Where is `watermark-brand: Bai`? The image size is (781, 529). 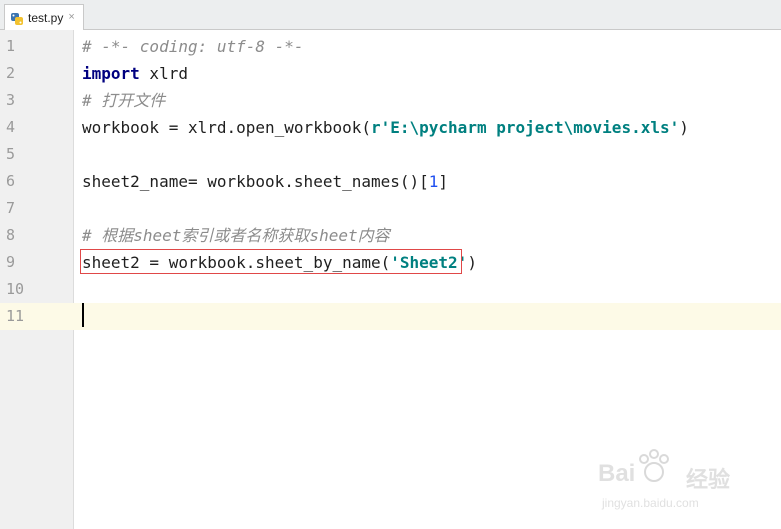 watermark-brand: Bai is located at coordinates (617, 473).